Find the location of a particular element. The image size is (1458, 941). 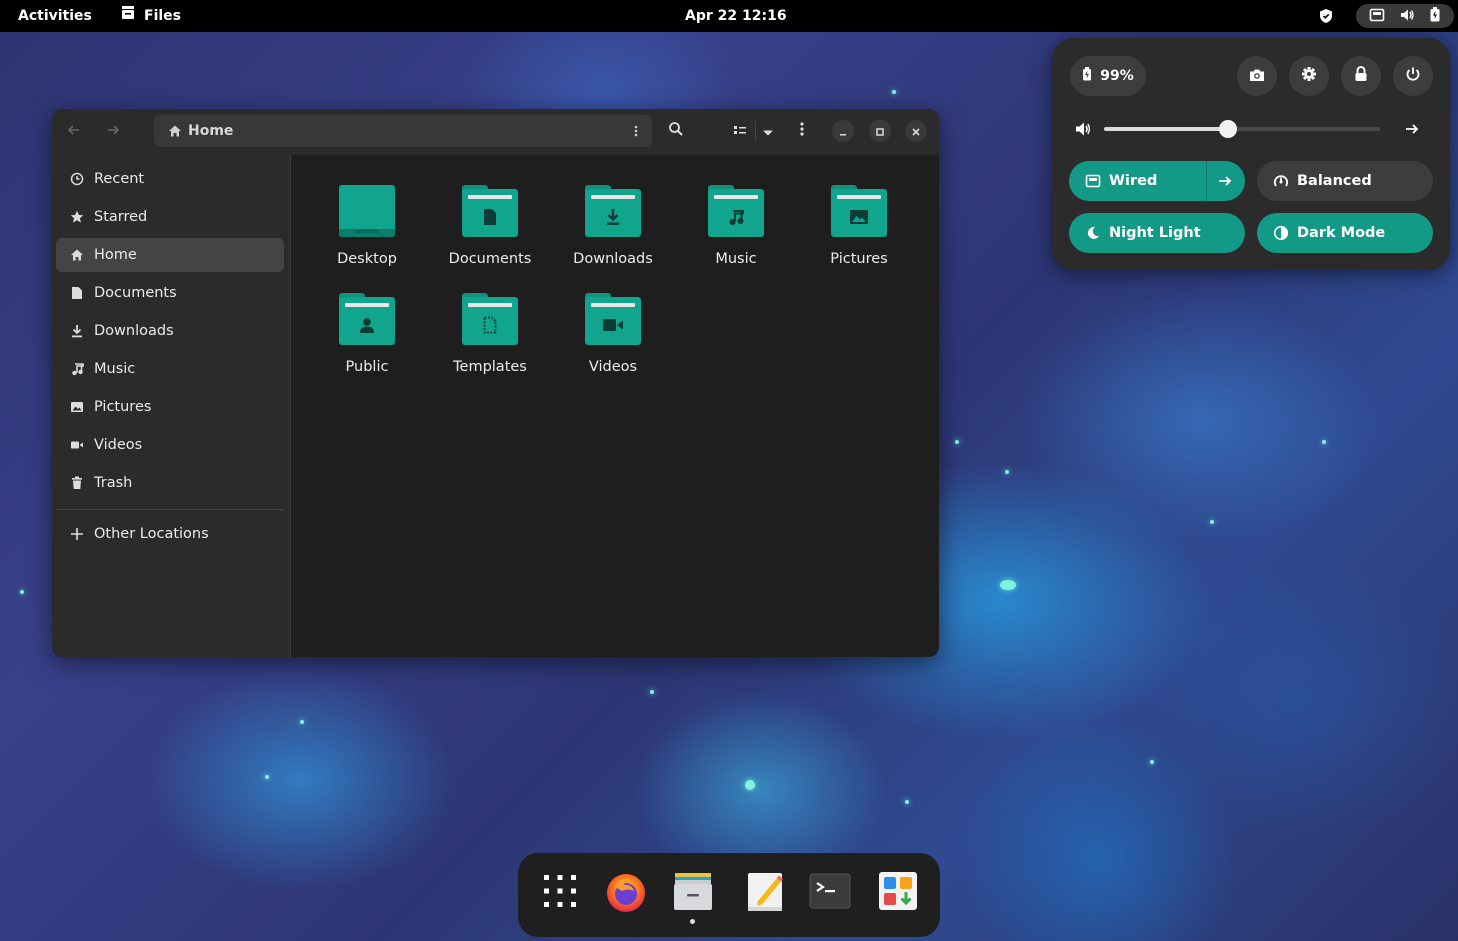

sidebar-item-recent: Recent is located at coordinates (170, 179).